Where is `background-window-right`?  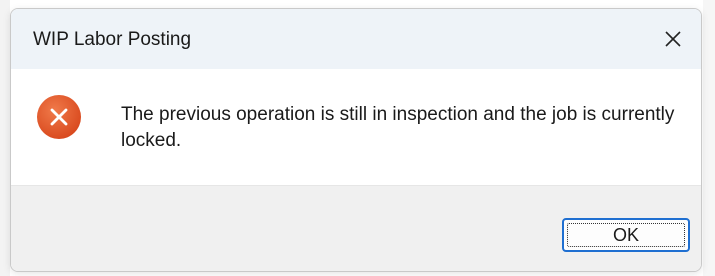
background-window-right is located at coordinates (709, 138).